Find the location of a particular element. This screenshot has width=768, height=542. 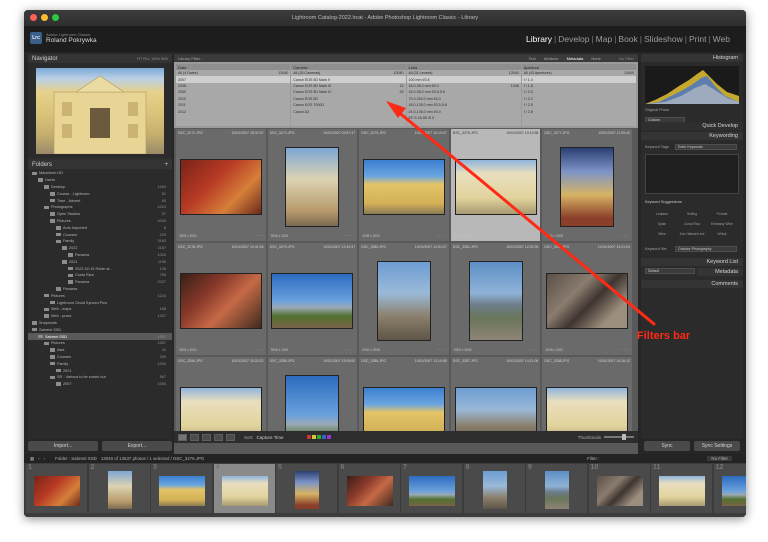

metadata-filter-row: EF-S 18-55 IS II is located at coordinates (464, 118).